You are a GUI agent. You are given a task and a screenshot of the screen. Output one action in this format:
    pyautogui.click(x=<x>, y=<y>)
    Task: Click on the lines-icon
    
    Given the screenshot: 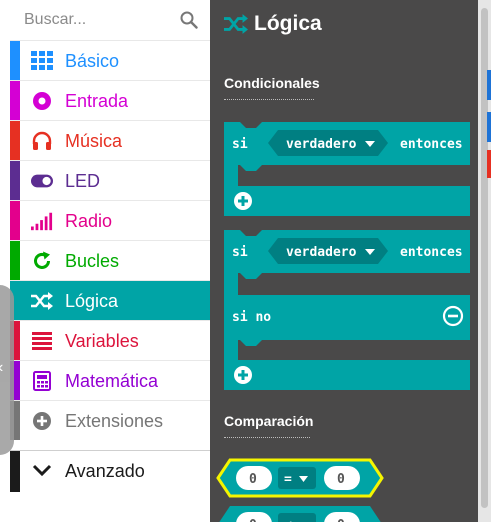 What is the action you would take?
    pyautogui.click(x=42, y=341)
    